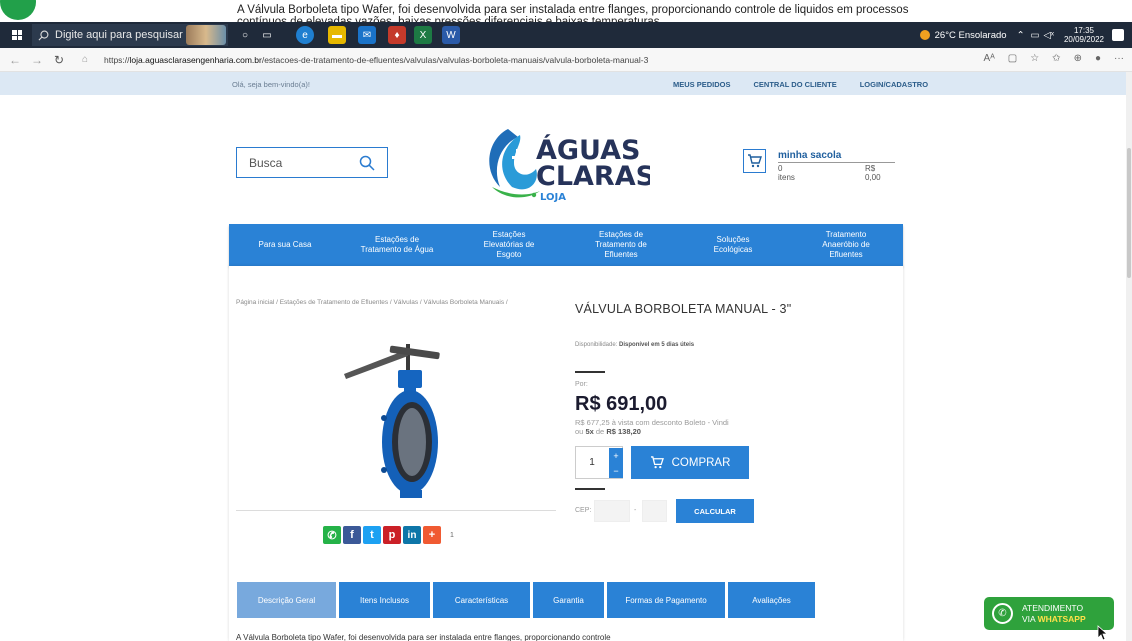 The width and height of the screenshot is (1132, 641). Describe the element at coordinates (1118, 35) in the screenshot. I see `notification-center-icon` at that location.